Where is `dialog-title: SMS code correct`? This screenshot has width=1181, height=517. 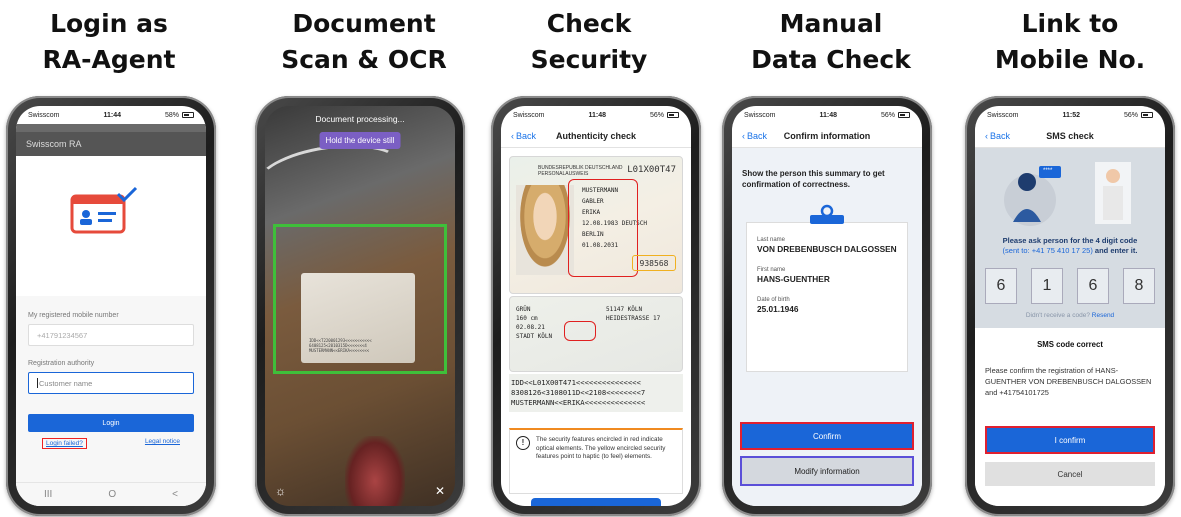 dialog-title: SMS code correct is located at coordinates (1070, 344).